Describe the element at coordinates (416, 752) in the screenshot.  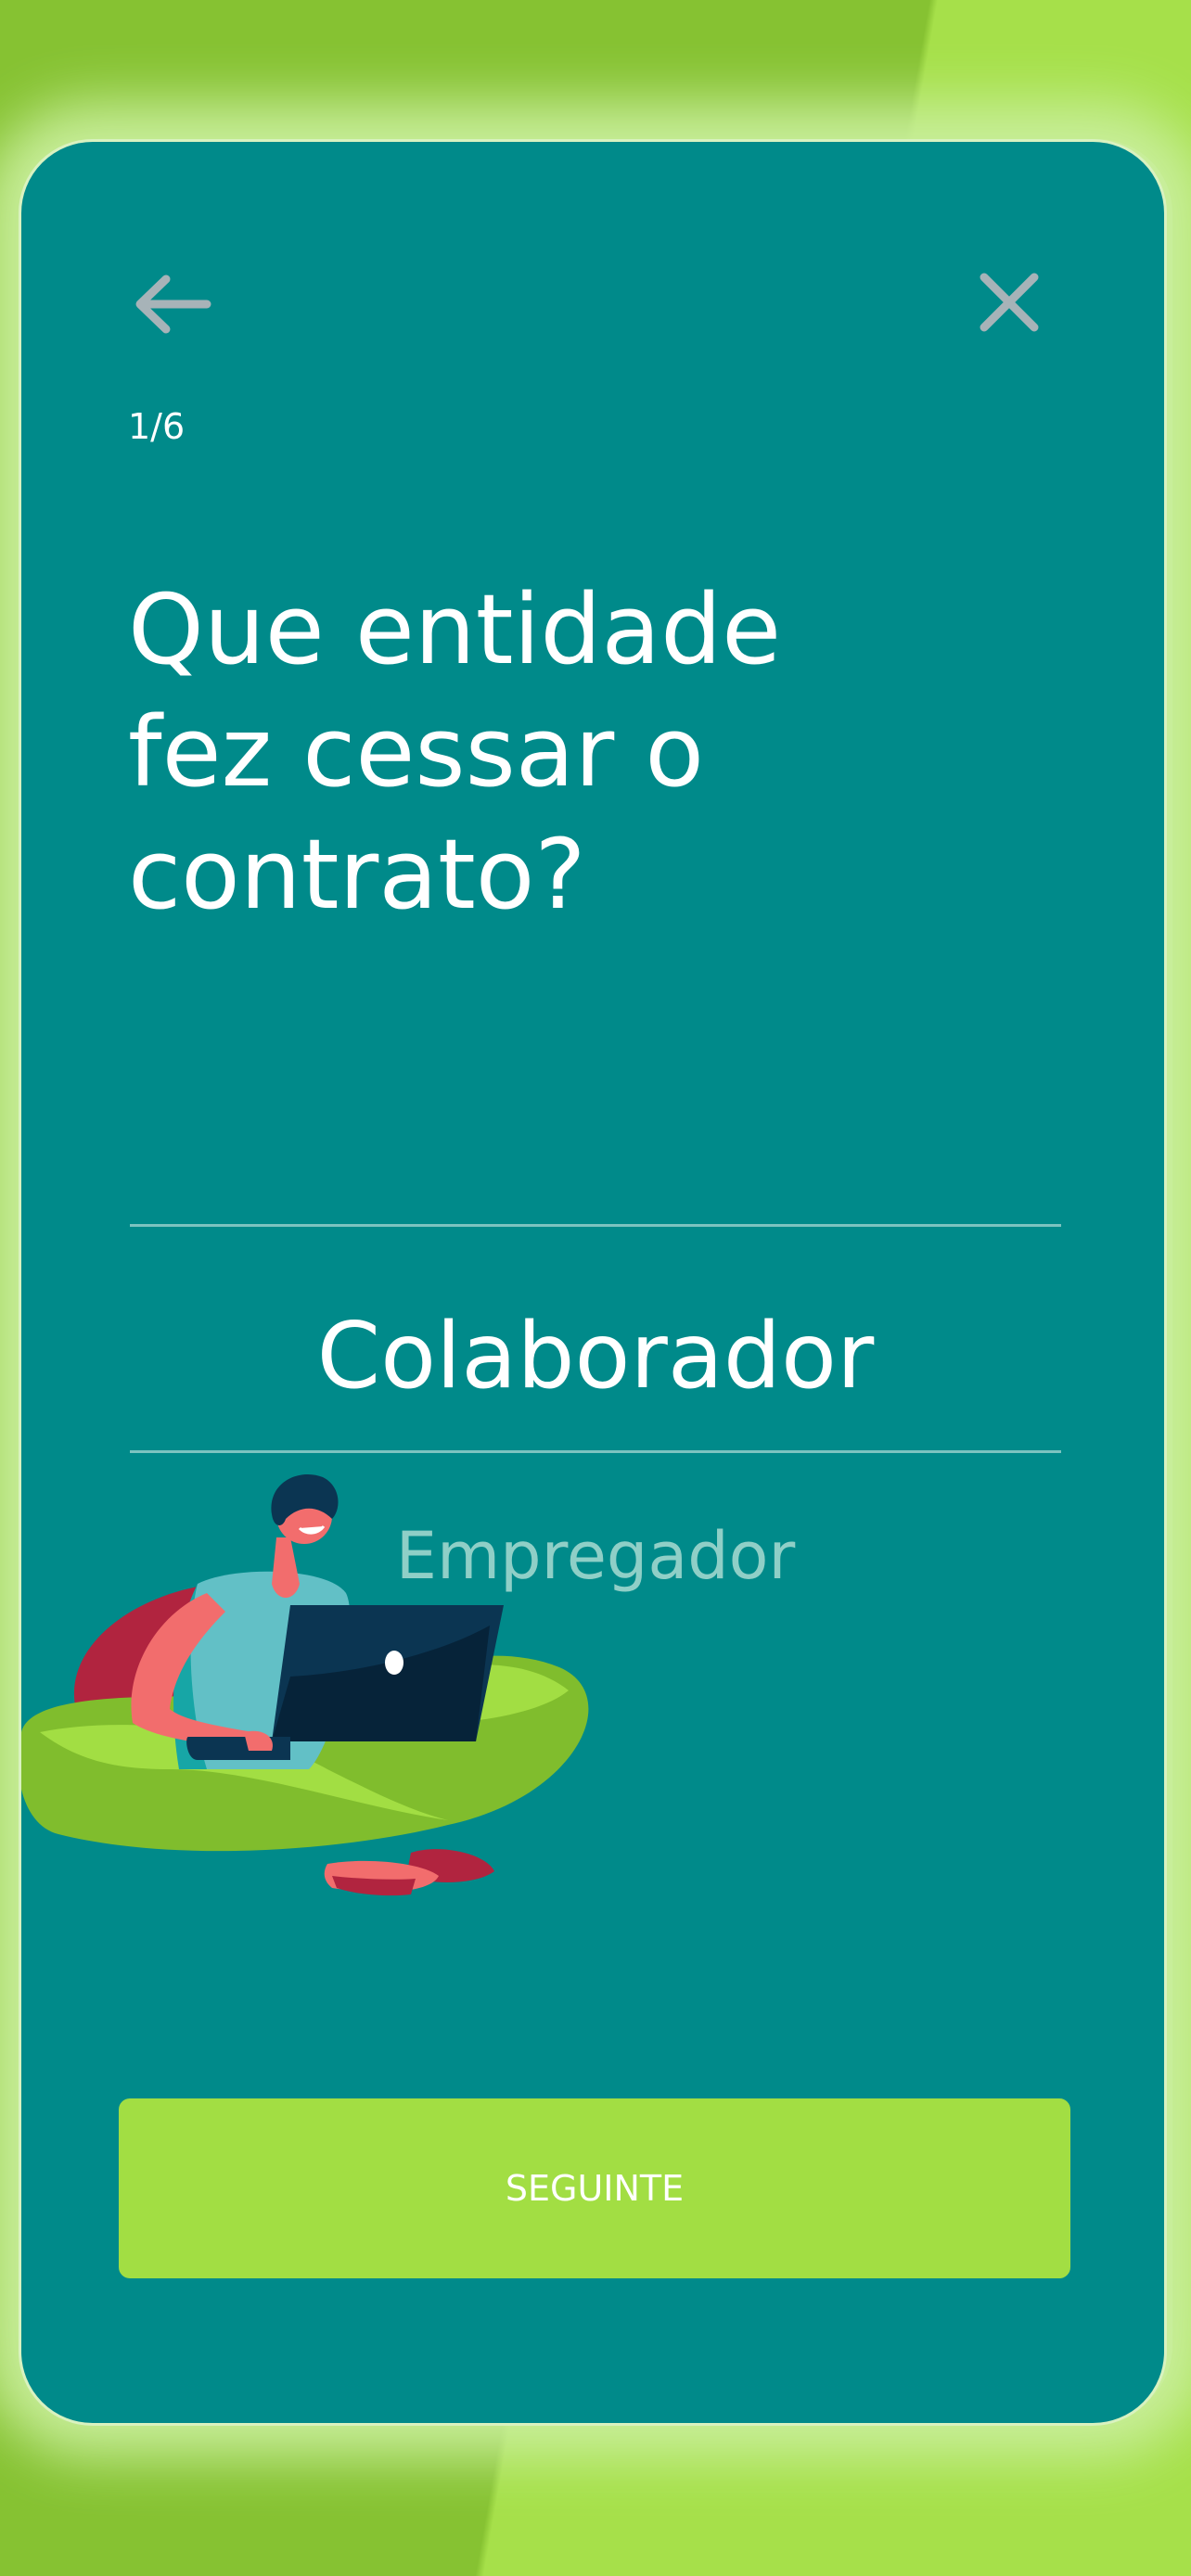
I see `question-line: fez cessar o` at that location.